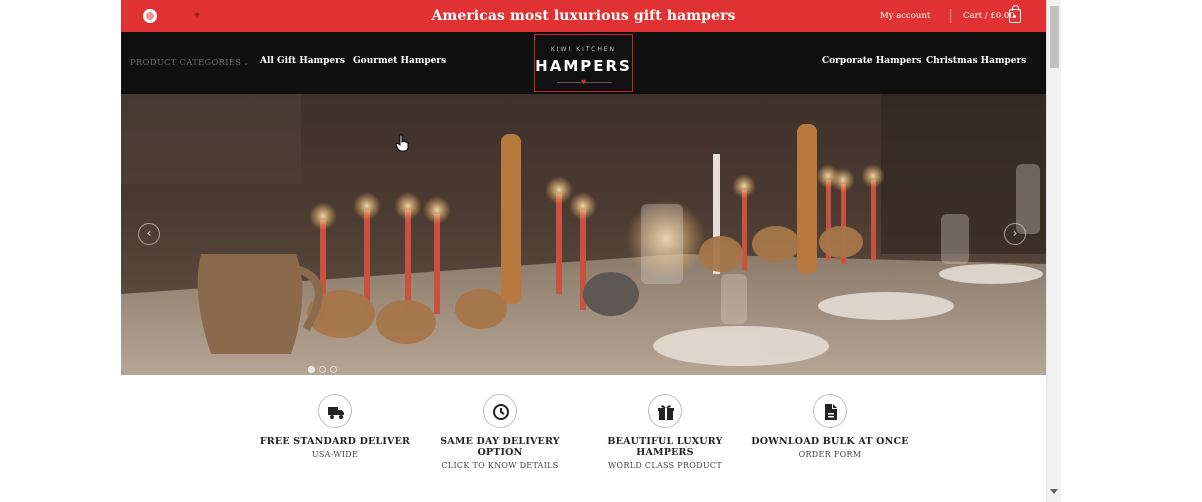  I want to click on document-icon, so click(830, 411).